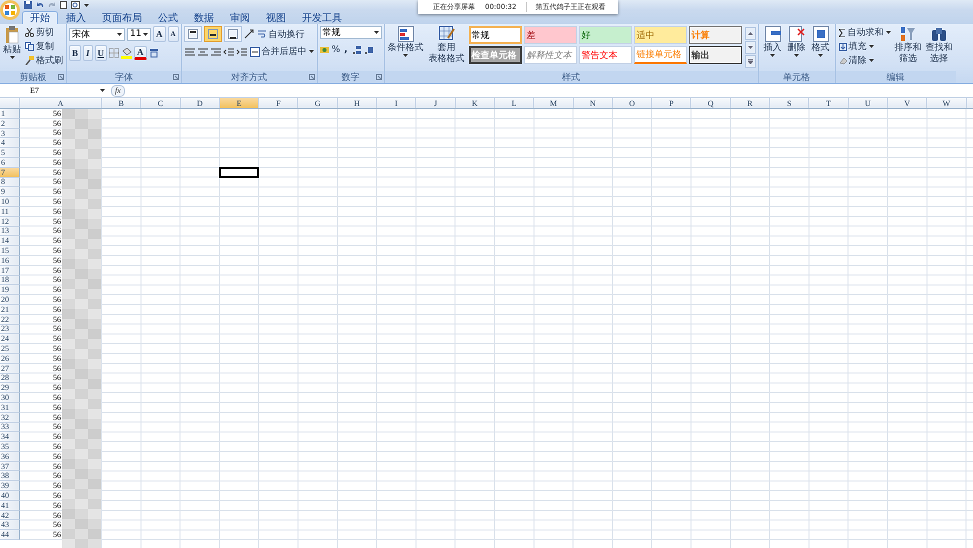 The height and width of the screenshot is (548, 973). What do you see at coordinates (10, 467) in the screenshot?
I see `row-header: 37` at bounding box center [10, 467].